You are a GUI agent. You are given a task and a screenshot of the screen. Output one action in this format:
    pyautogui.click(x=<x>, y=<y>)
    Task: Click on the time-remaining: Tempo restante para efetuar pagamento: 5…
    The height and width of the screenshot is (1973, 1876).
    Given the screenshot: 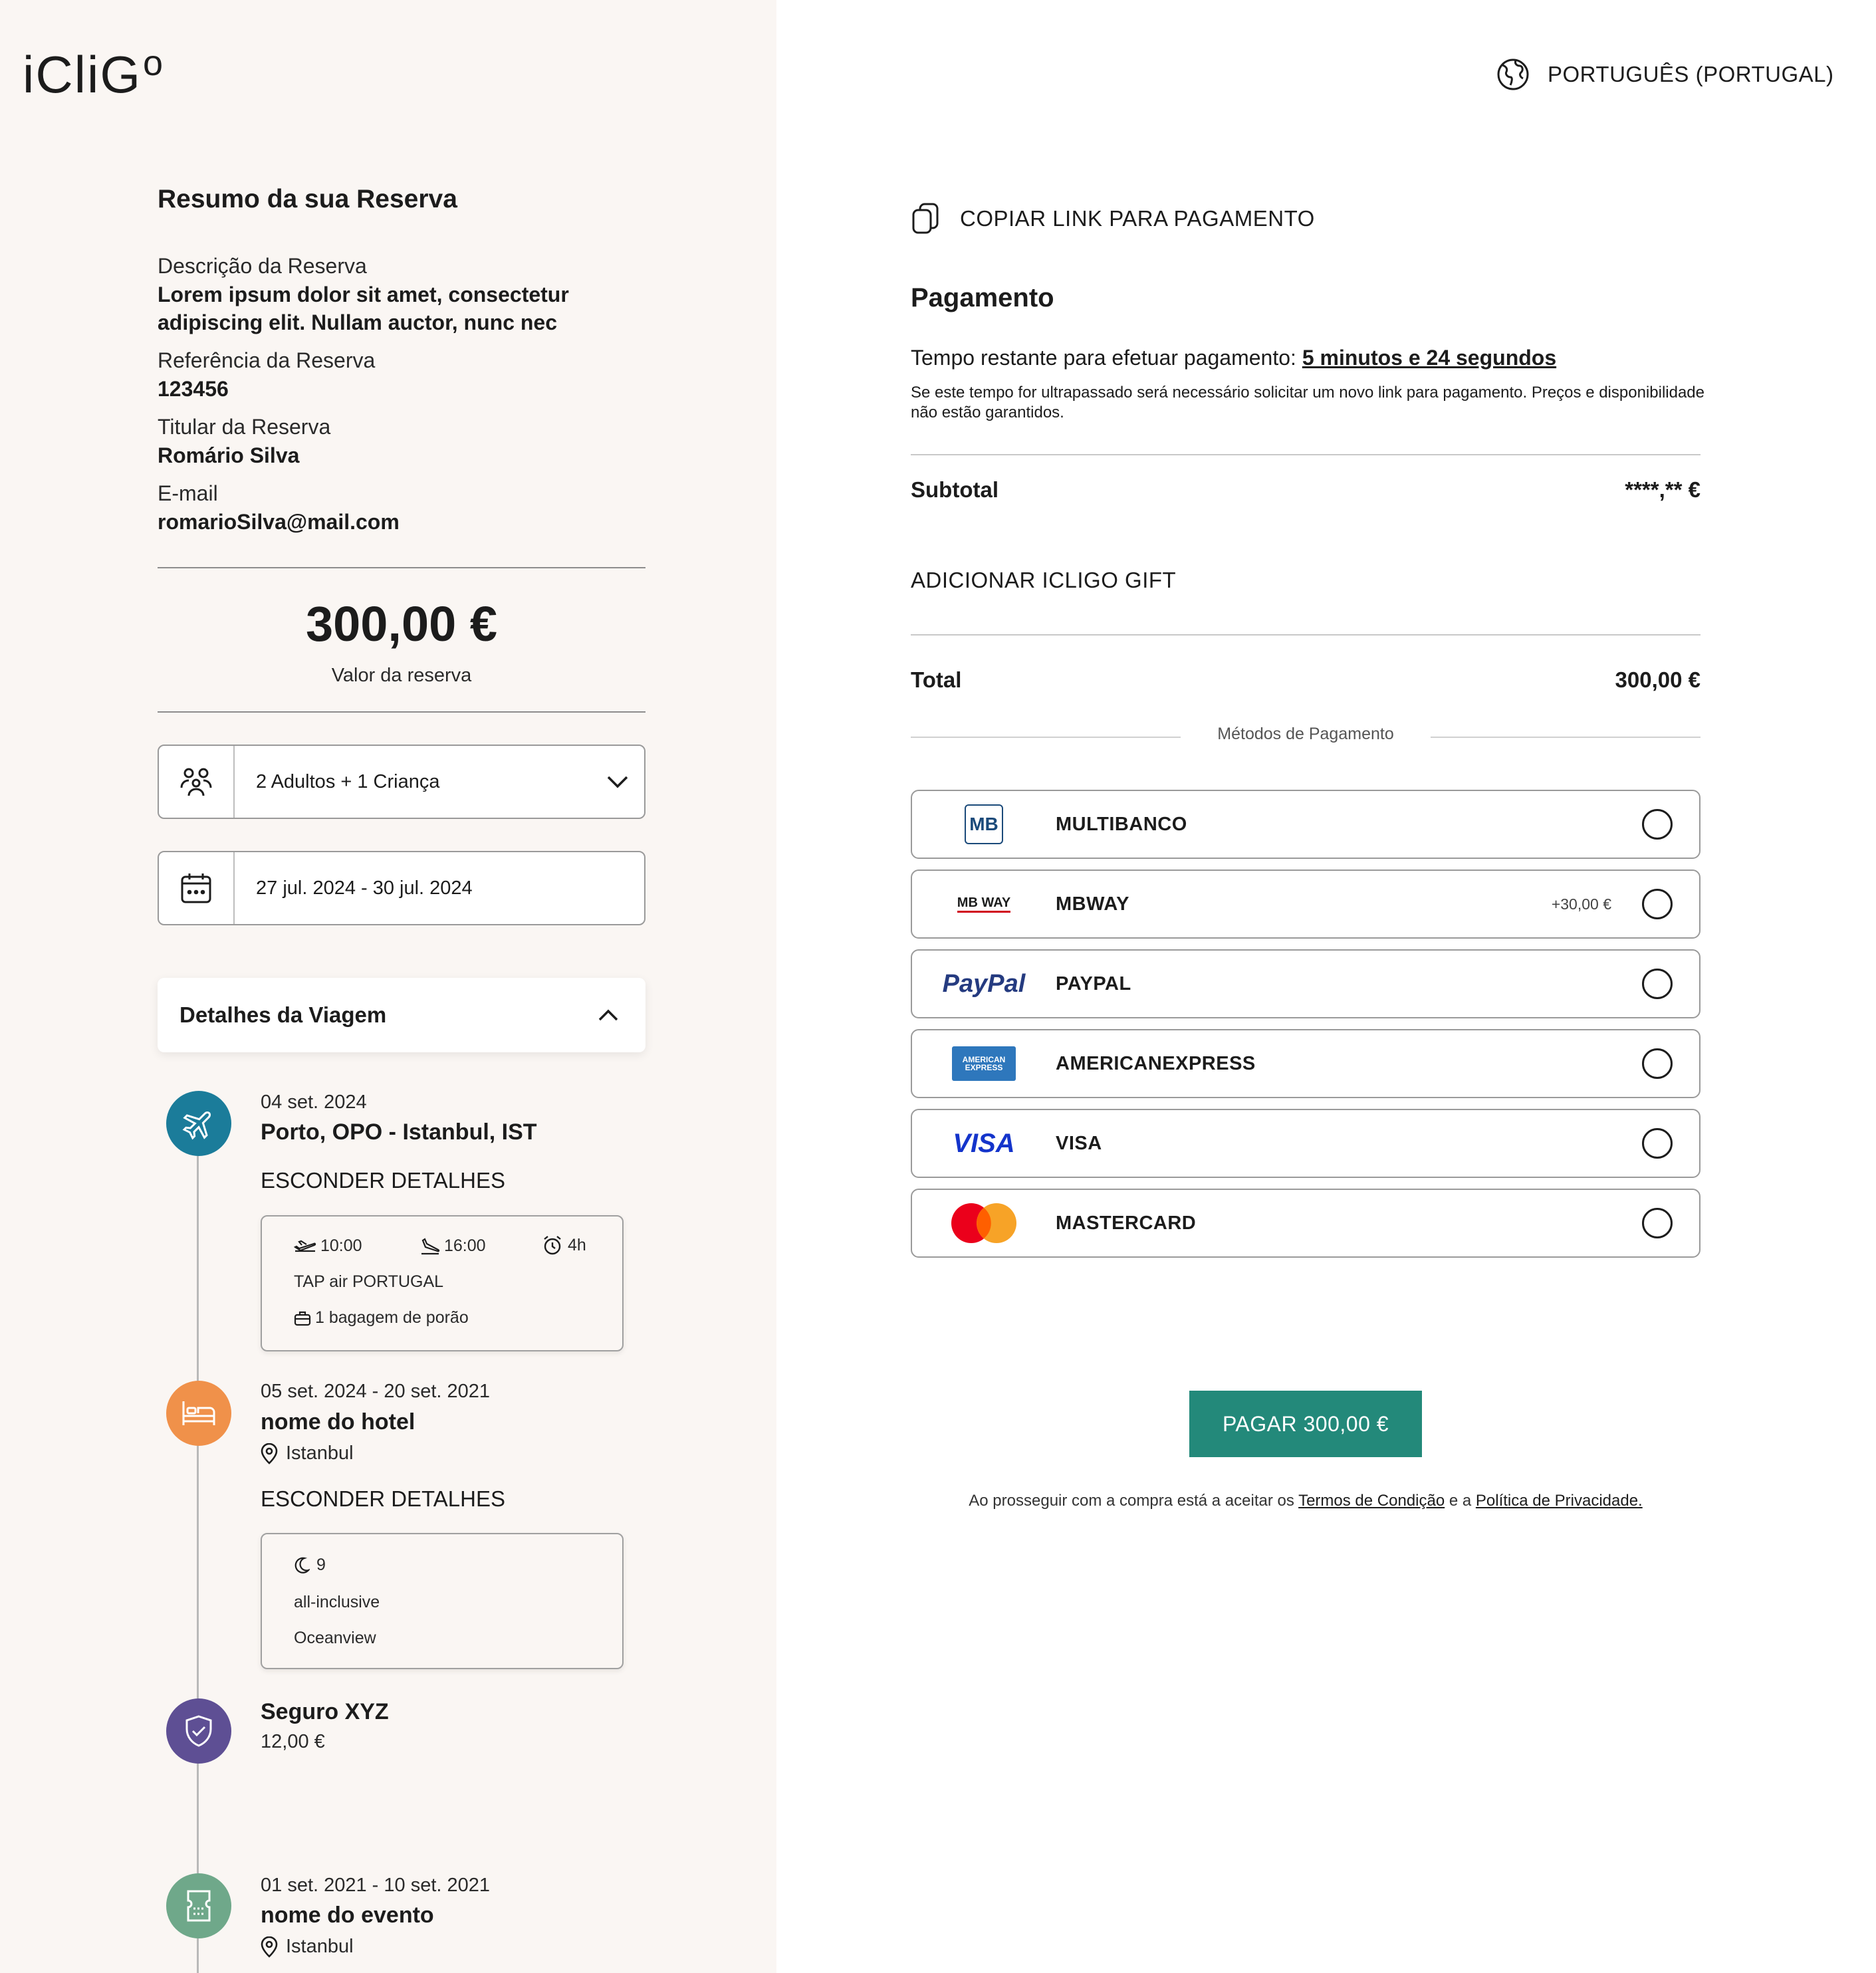 What is the action you would take?
    pyautogui.click(x=1234, y=358)
    